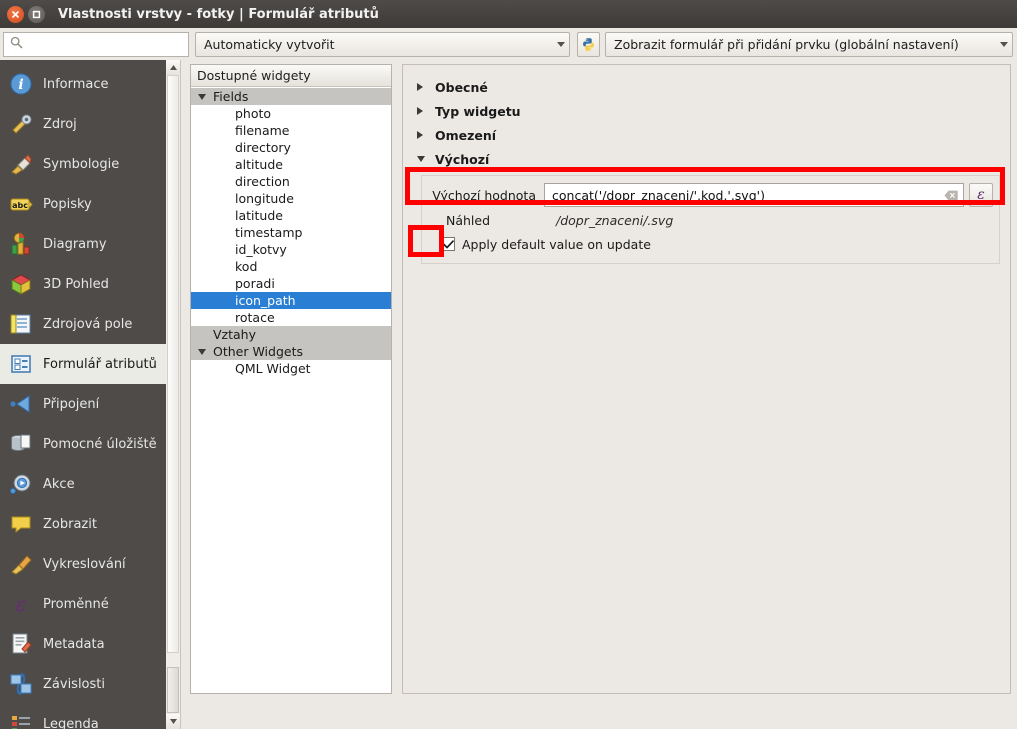  What do you see at coordinates (706, 87) in the screenshot?
I see `section-header-obecn: Obecné` at bounding box center [706, 87].